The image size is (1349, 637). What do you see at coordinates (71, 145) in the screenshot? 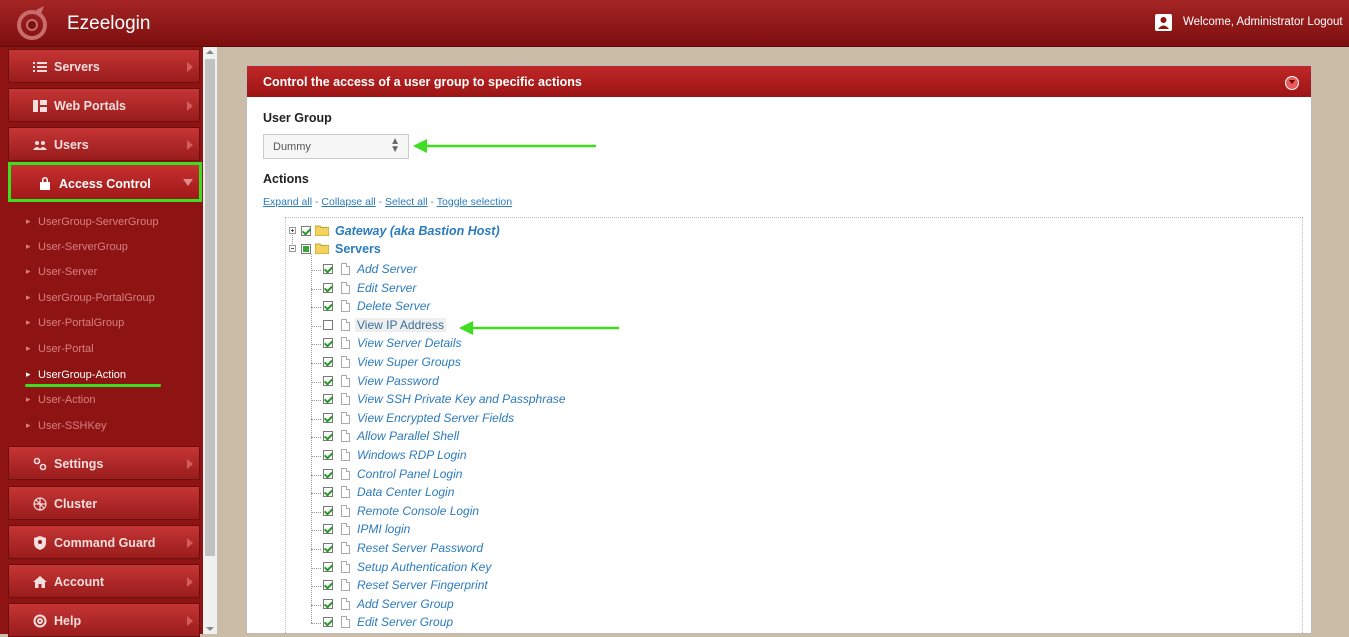
I see `sidebar-menu-label: Users` at bounding box center [71, 145].